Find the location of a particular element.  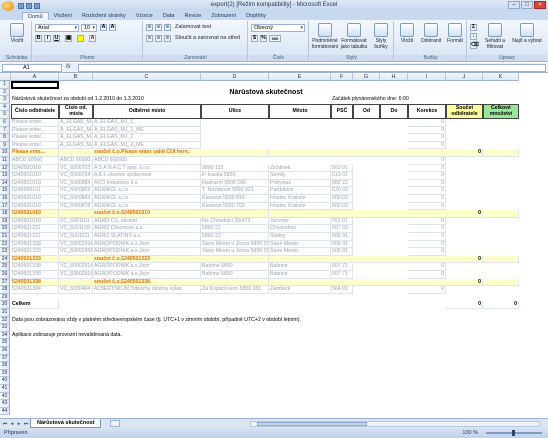

format-as-table-button: Formátovat jako tabulku is located at coordinates (354, 36).